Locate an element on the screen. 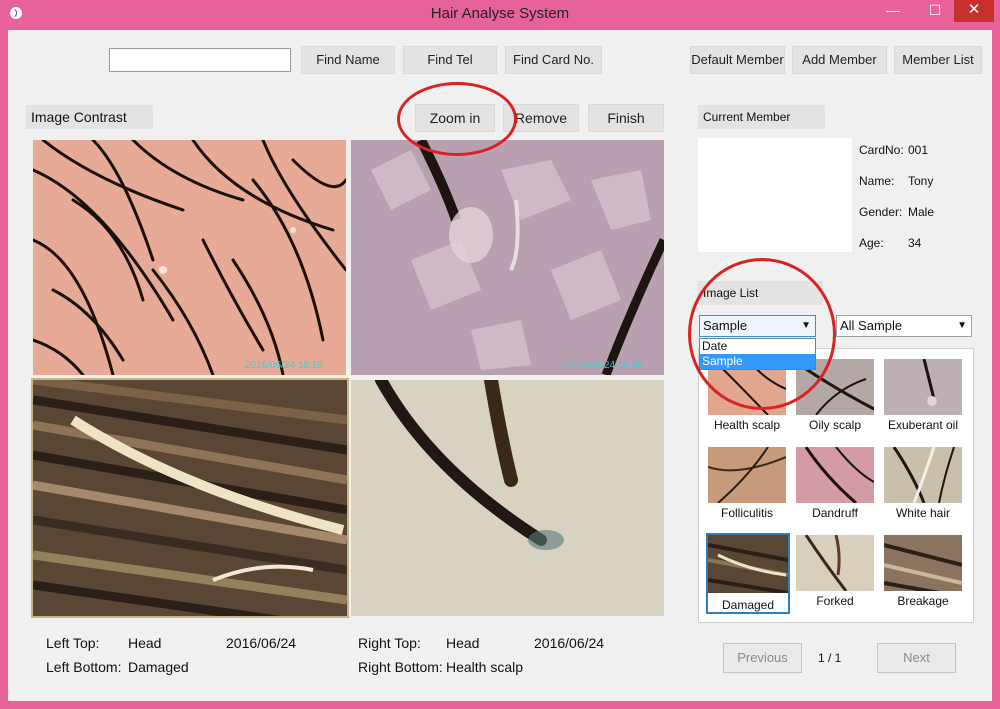 This screenshot has height=709, width=1000. left-bottom-image is located at coordinates (190, 498).